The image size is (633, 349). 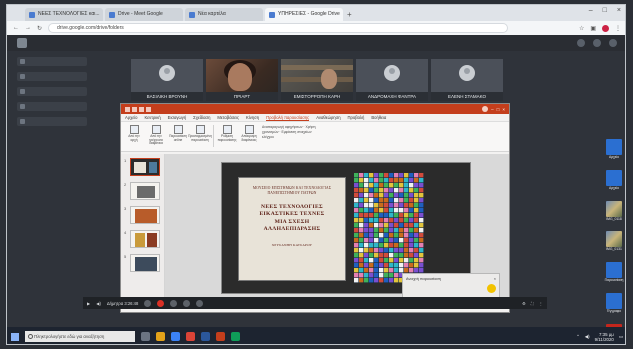 What do you see at coordinates (39, 28) in the screenshot?
I see `reload-icon: ↻` at bounding box center [39, 28].